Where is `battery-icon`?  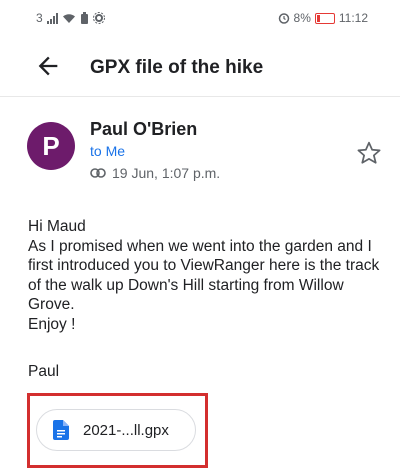
battery-icon is located at coordinates (324, 18).